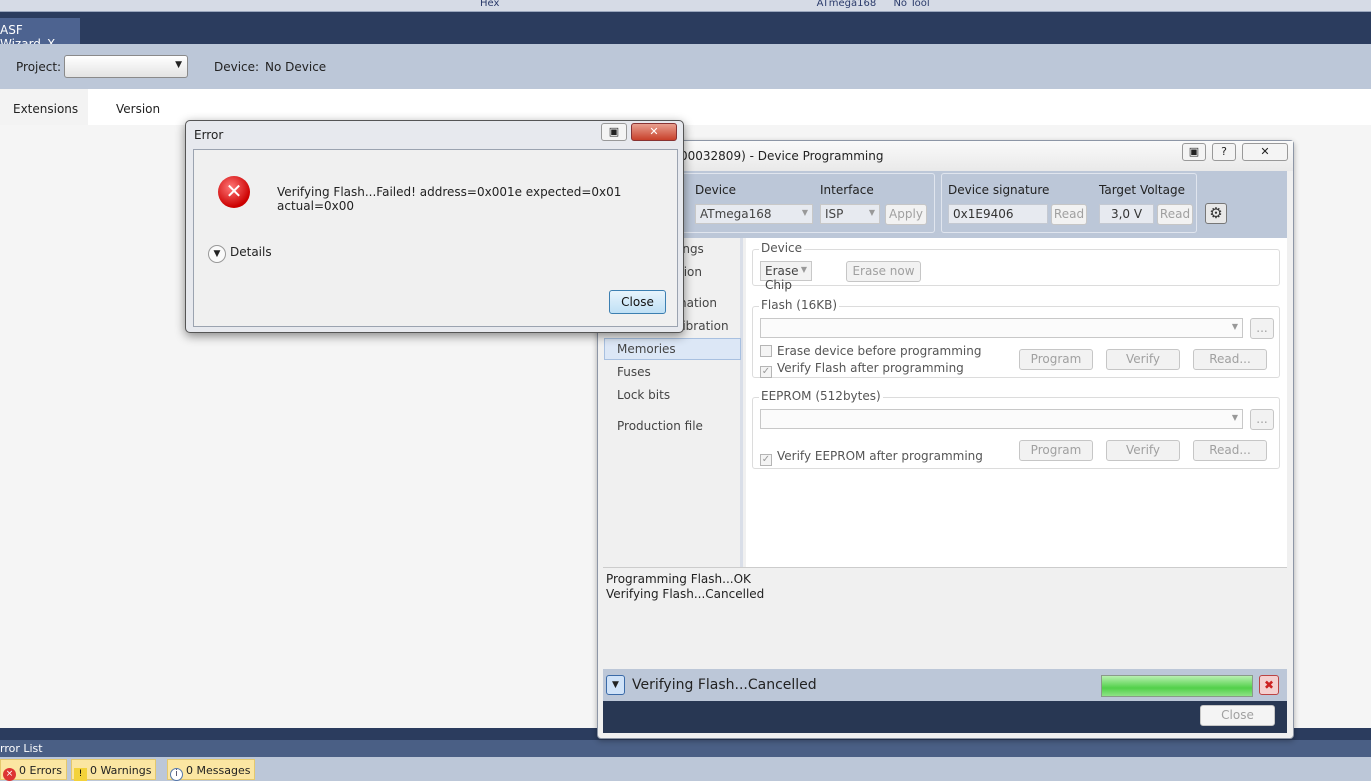  I want to click on messages-count: 0 Messages, so click(218, 770).